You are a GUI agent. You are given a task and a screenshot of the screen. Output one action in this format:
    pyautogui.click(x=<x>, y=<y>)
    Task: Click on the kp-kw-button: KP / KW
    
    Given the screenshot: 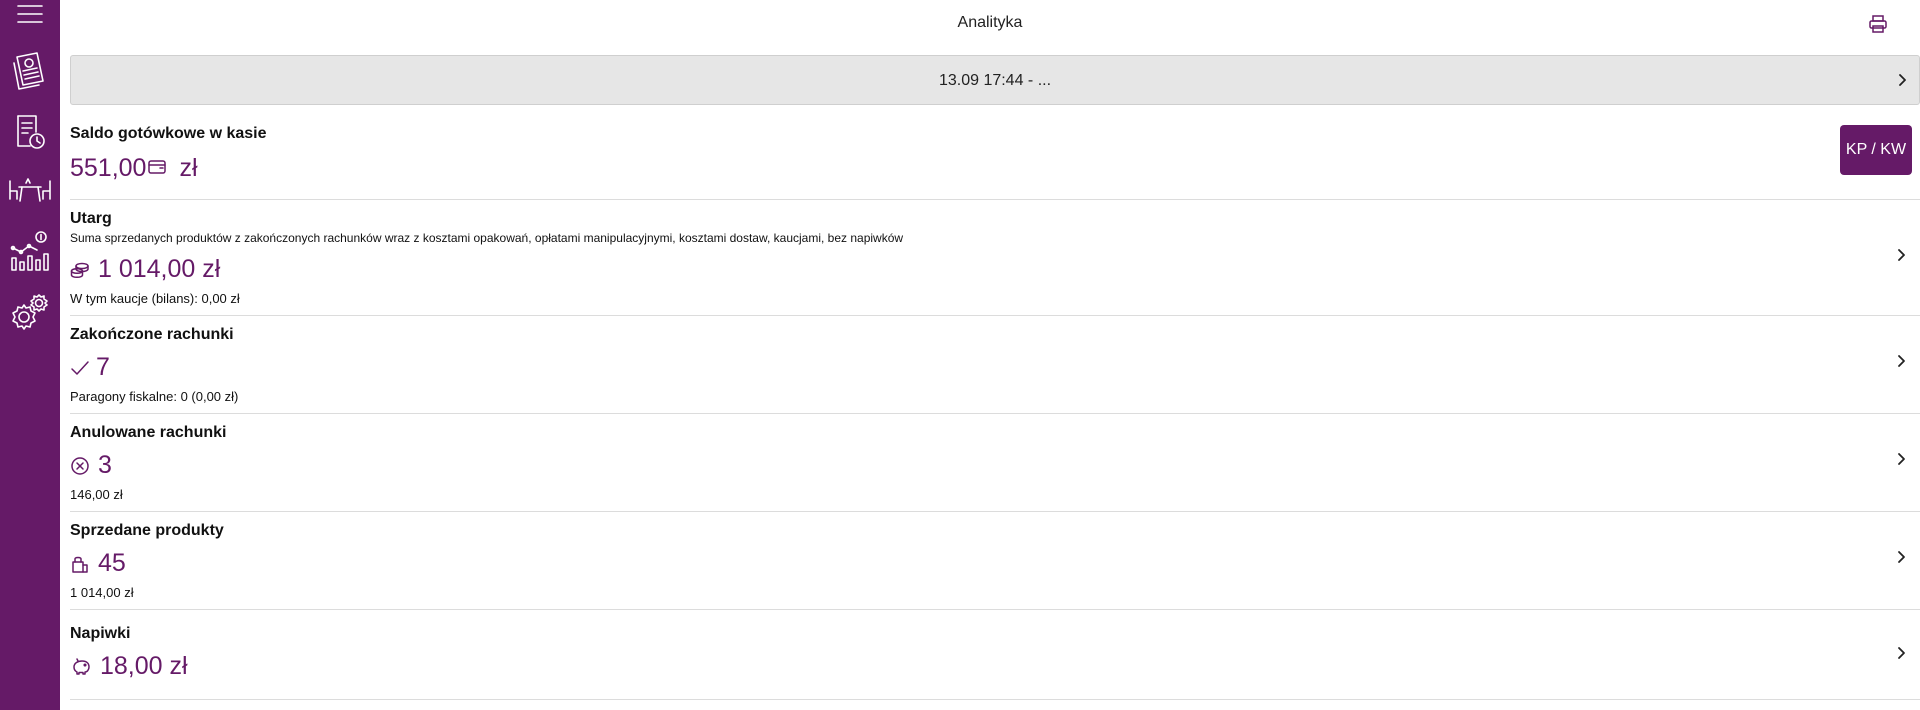 What is the action you would take?
    pyautogui.click(x=1876, y=150)
    